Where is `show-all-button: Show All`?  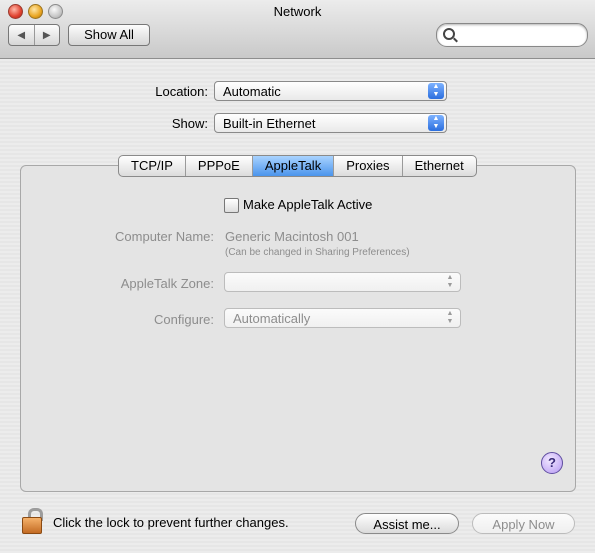 show-all-button: Show All is located at coordinates (109, 35).